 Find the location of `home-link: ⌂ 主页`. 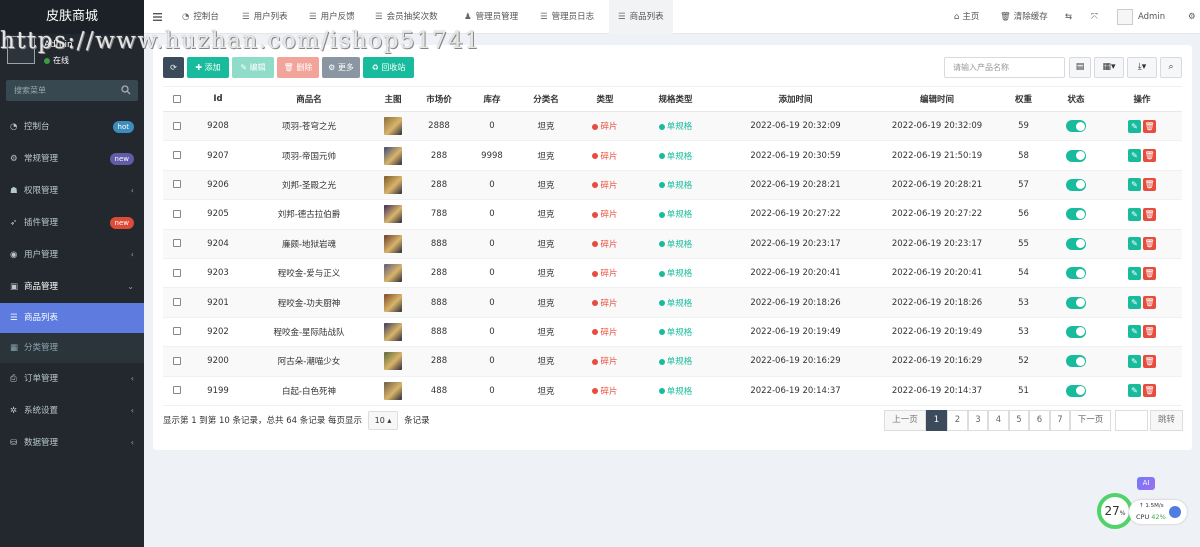

home-link: ⌂ 主页 is located at coordinates (966, 17).